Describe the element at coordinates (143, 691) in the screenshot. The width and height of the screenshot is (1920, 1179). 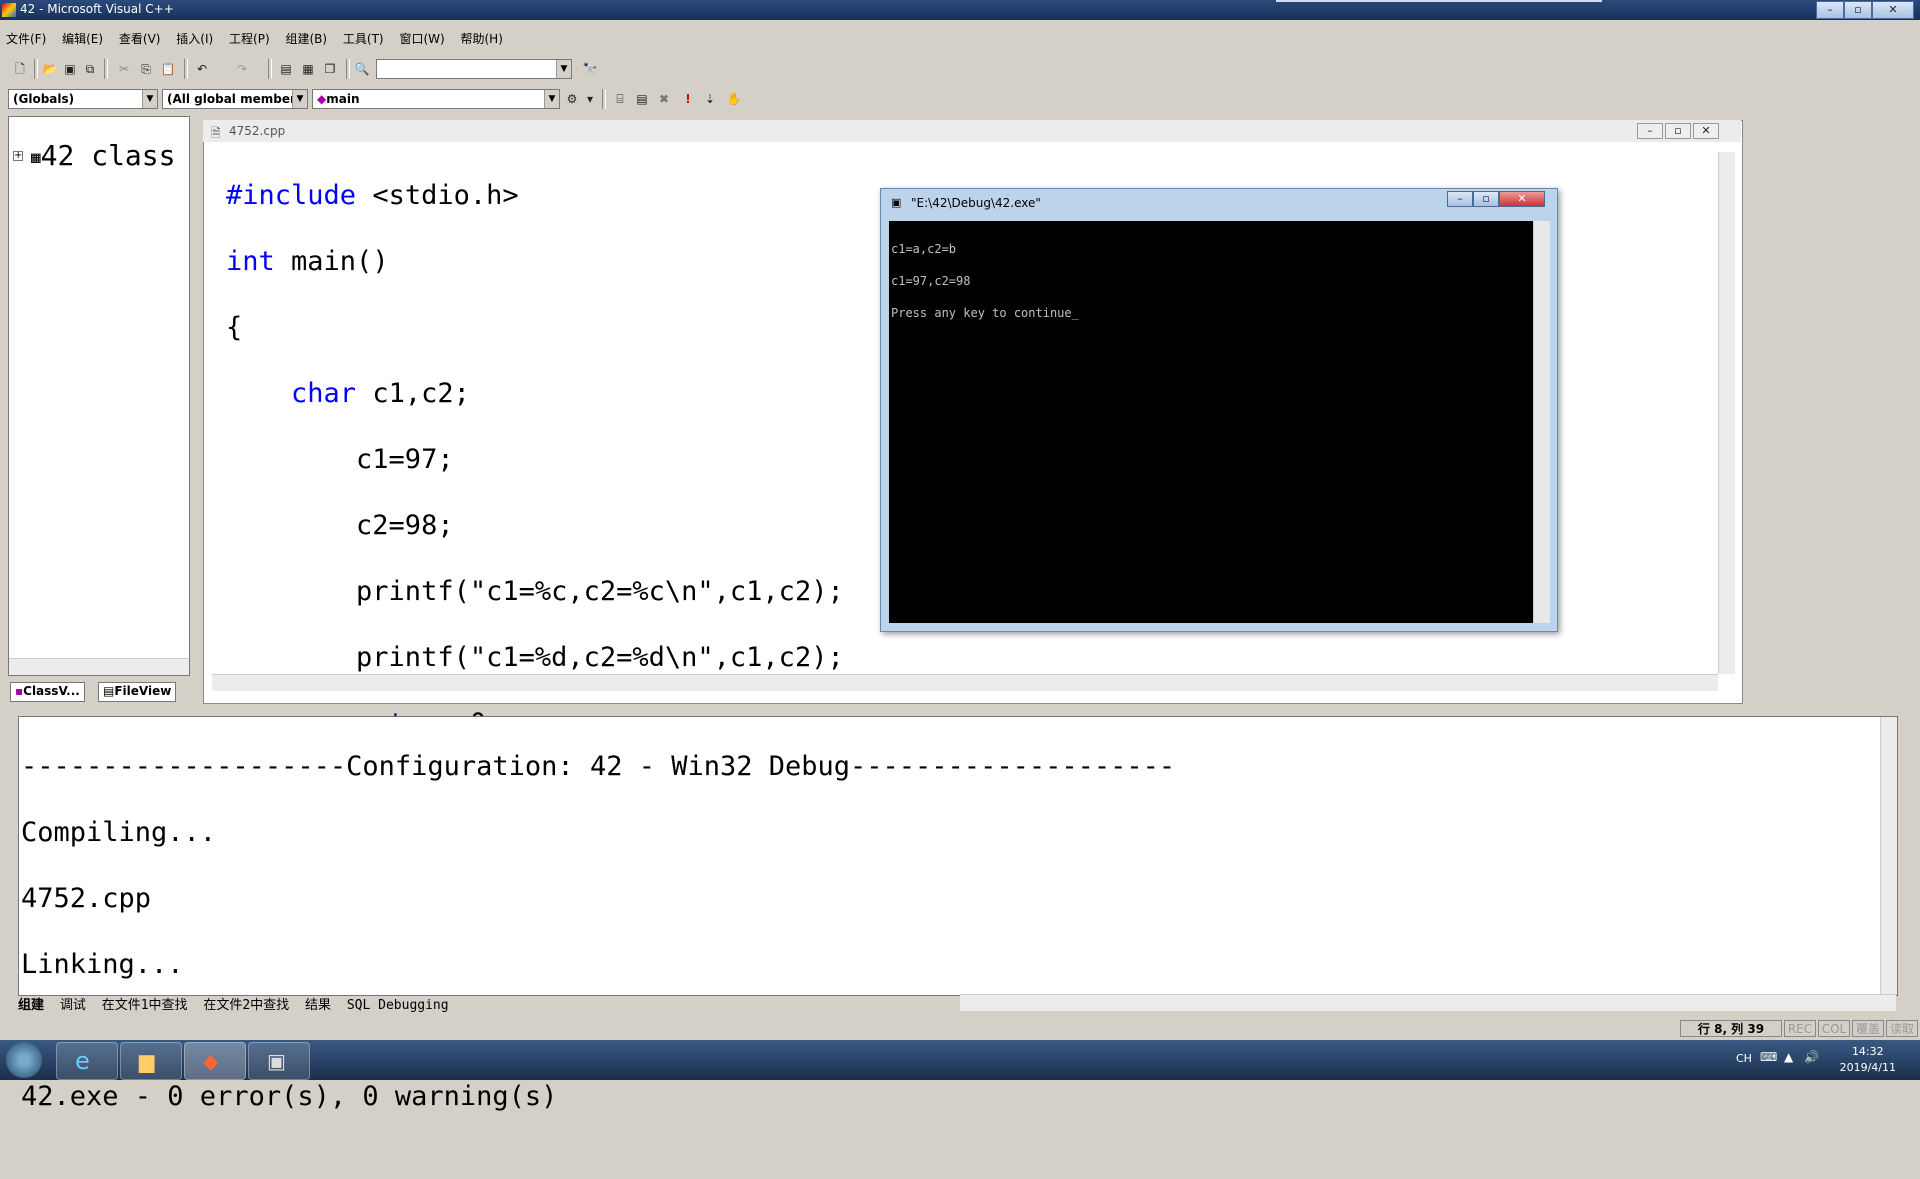
I see `tab-fileview-label: FileView` at that location.